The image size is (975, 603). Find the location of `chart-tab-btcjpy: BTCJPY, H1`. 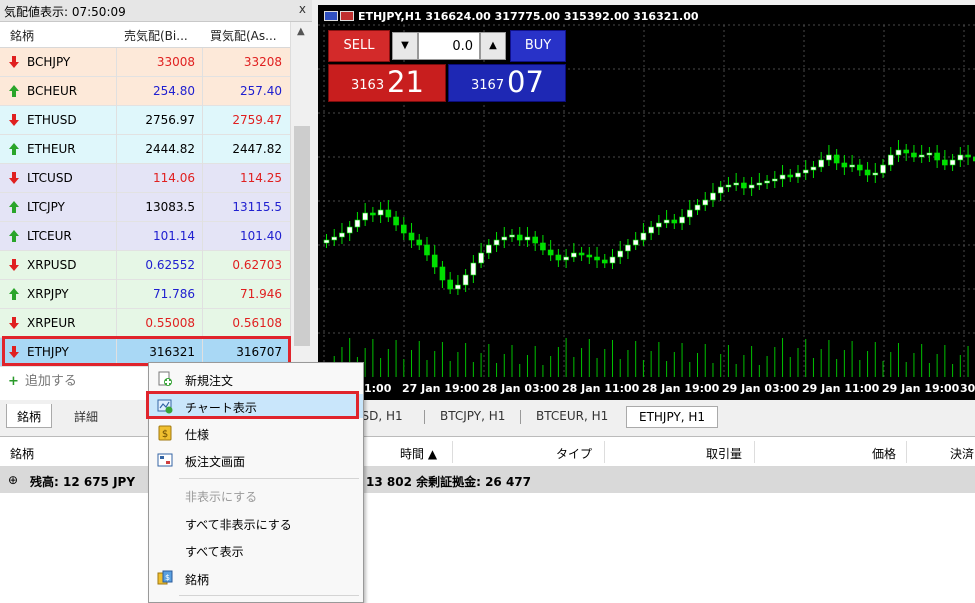

chart-tab-btcjpy: BTCJPY, H1 is located at coordinates (472, 417).